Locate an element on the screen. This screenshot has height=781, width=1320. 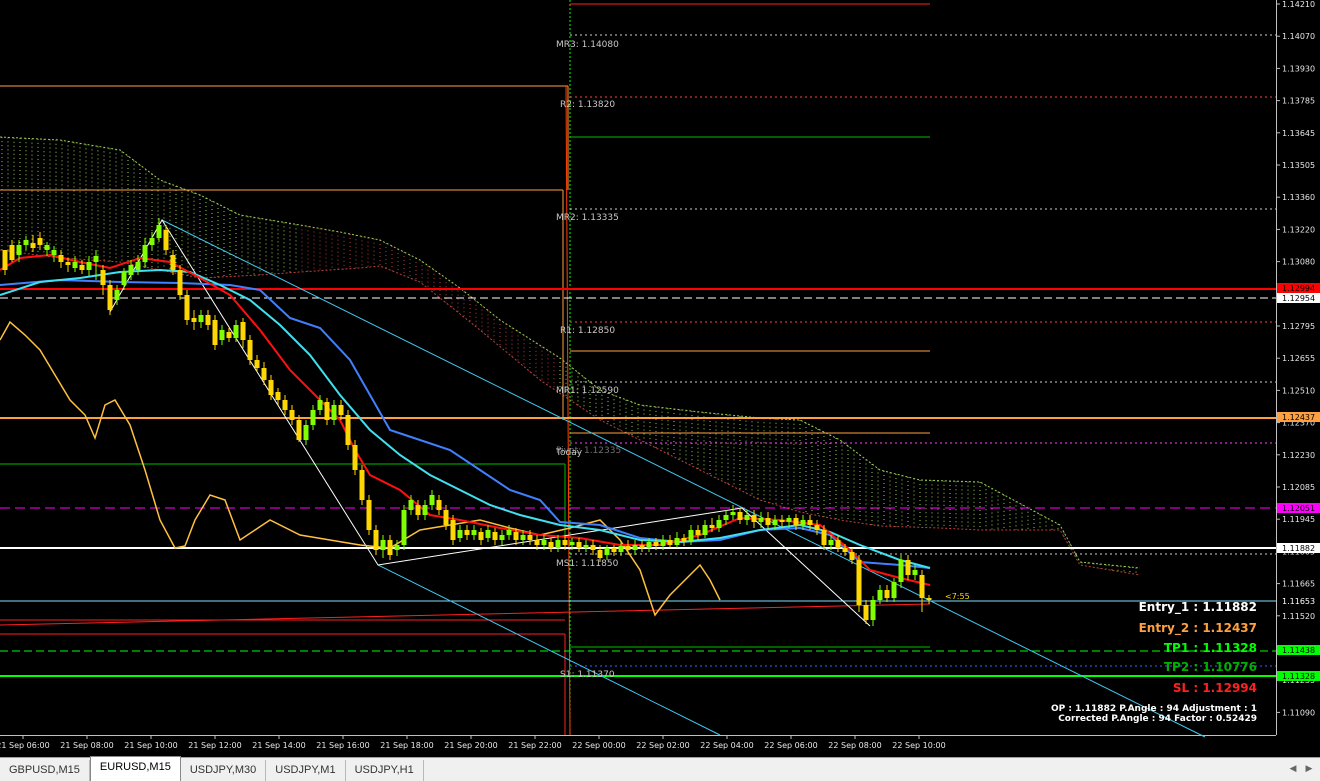
price-tick-label: 1.14070 is located at coordinates (1298, 36).